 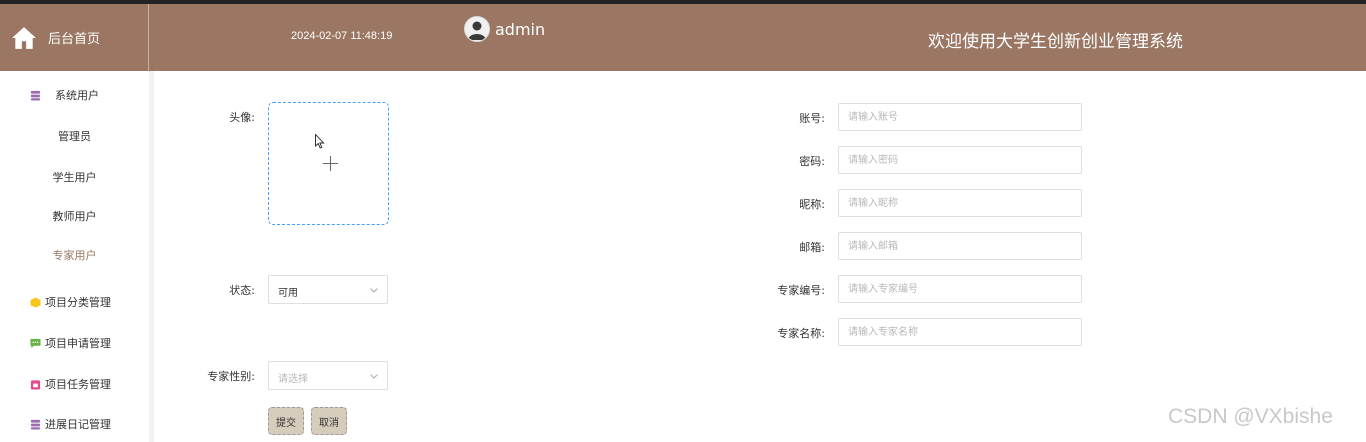 I want to click on sidebar-group-diary: 进展日记管理, so click(x=70, y=424).